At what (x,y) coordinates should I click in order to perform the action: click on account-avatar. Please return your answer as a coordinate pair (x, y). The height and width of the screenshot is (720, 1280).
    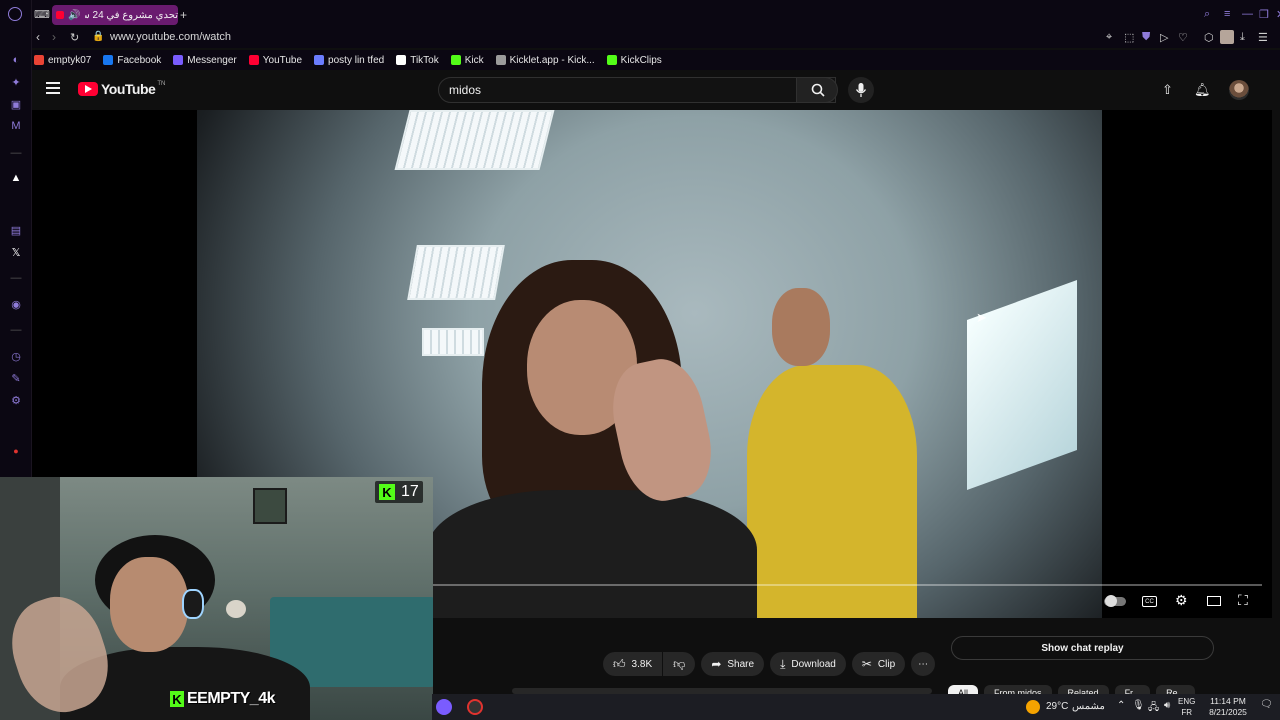
    Looking at the image, I should click on (1239, 90).